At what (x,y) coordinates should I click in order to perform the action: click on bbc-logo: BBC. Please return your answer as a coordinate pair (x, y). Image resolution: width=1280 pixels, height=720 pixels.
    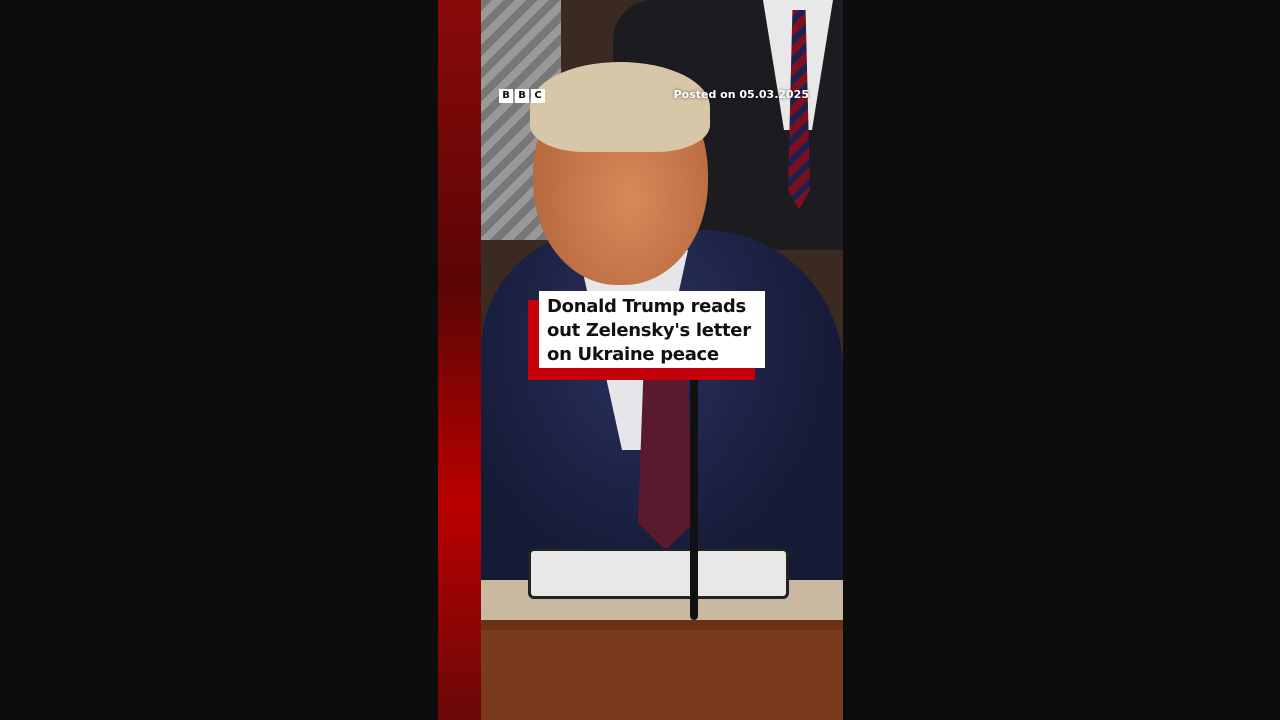
    Looking at the image, I should click on (522, 96).